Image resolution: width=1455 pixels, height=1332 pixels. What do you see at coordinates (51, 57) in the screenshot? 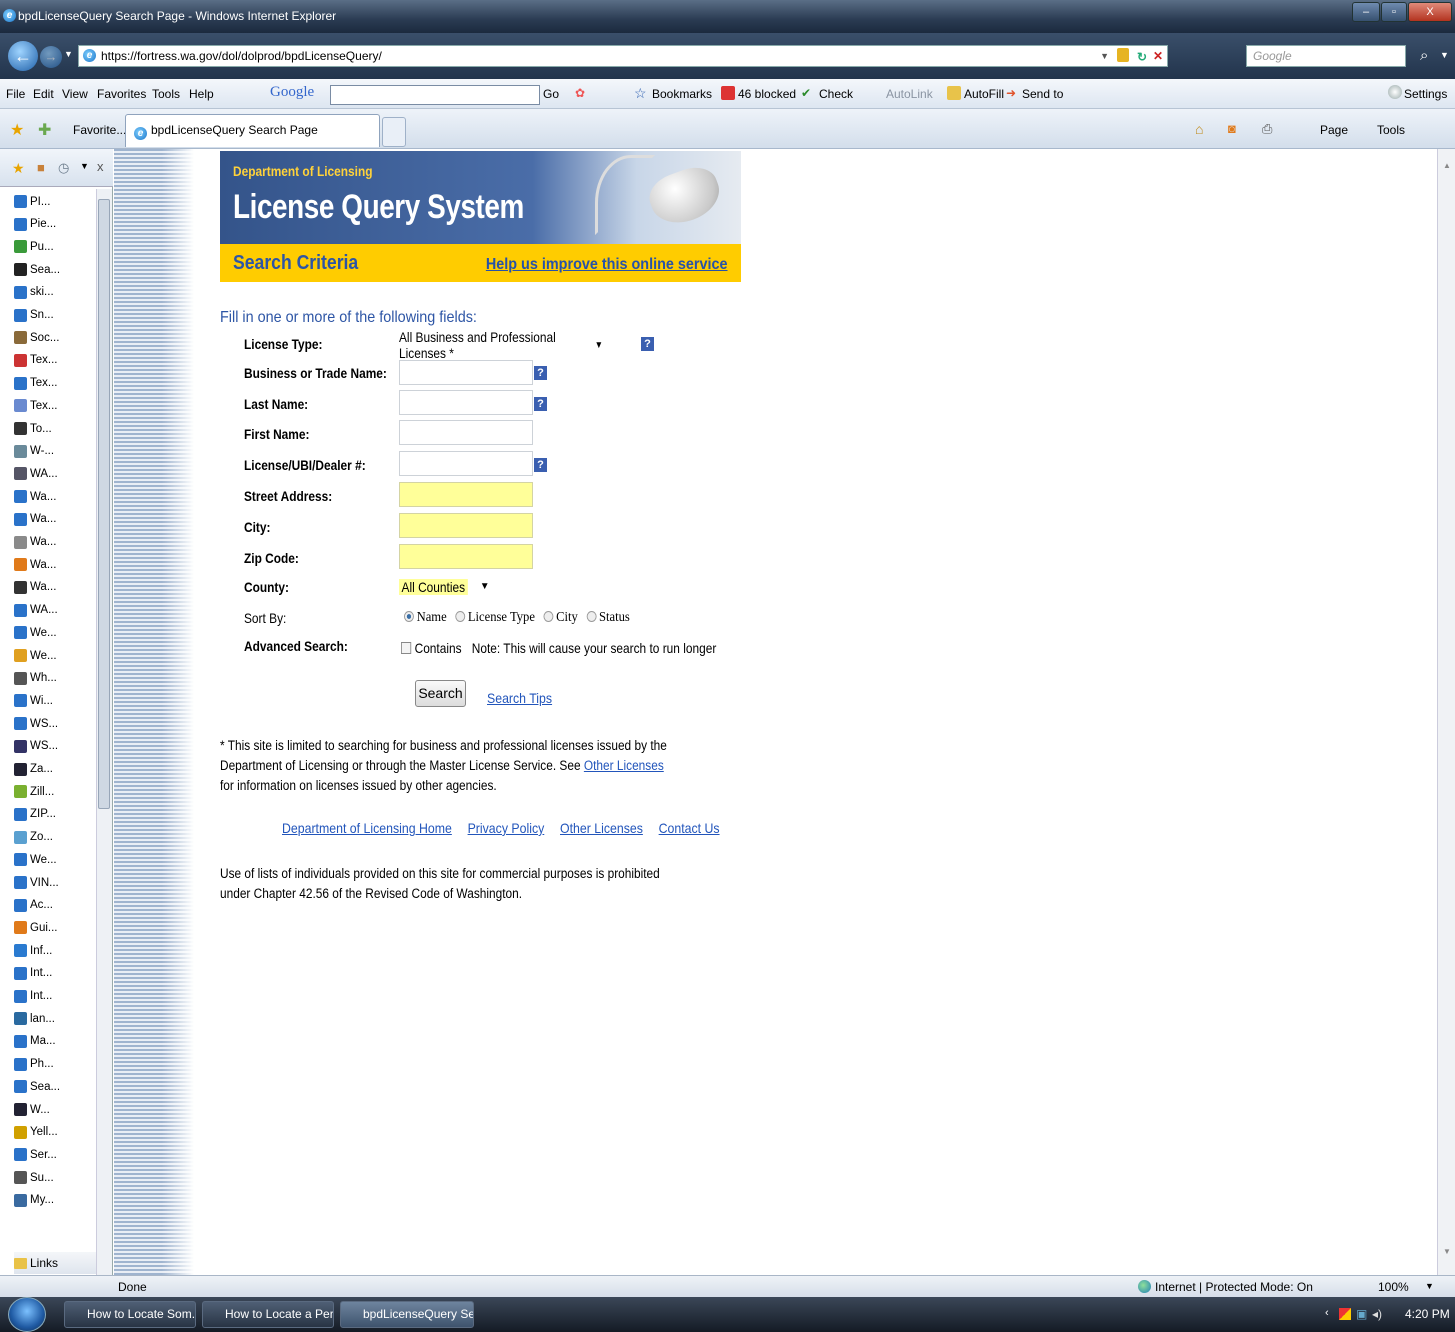
I see `forward-arrow-icon: →` at bounding box center [51, 57].